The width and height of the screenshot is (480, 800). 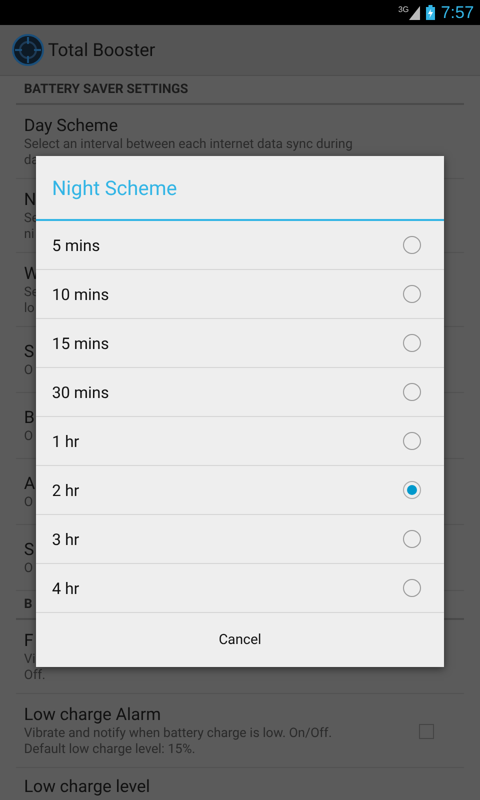 I want to click on option-row: 1 hr, so click(x=240, y=441).